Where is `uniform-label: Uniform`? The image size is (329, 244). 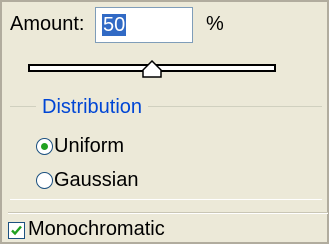
uniform-label: Uniform is located at coordinates (89, 146).